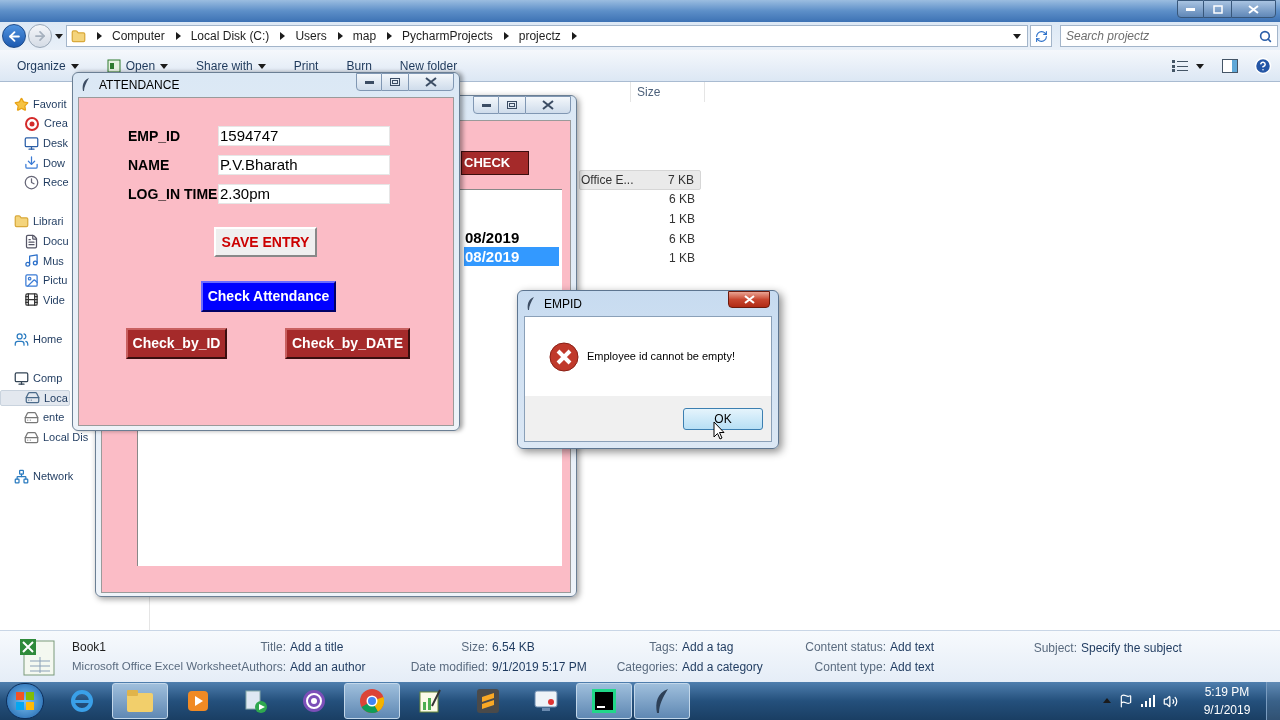 This screenshot has width=1280, height=720. I want to click on property-value: Add a title, so click(317, 646).